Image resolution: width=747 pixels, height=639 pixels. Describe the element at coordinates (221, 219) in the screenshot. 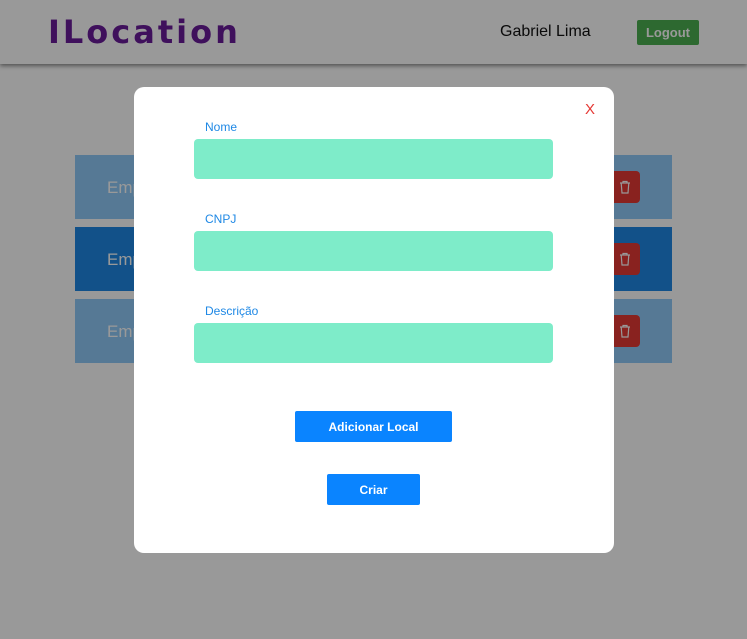

I see `cnpj-label: CNPJ` at that location.